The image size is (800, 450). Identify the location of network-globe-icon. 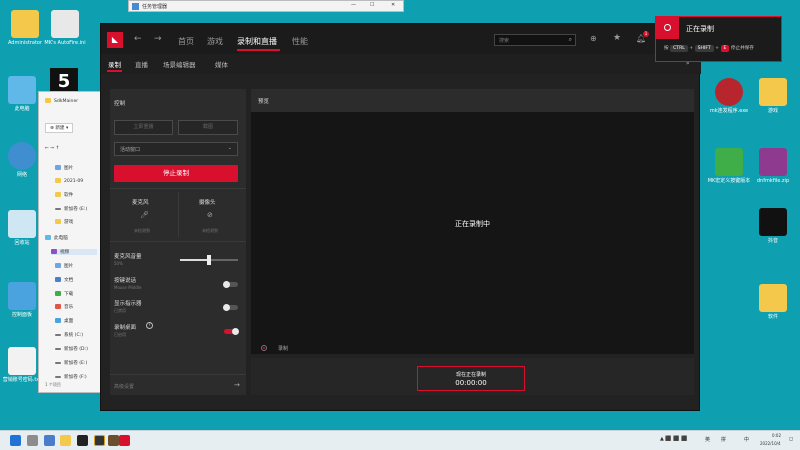
(22, 156).